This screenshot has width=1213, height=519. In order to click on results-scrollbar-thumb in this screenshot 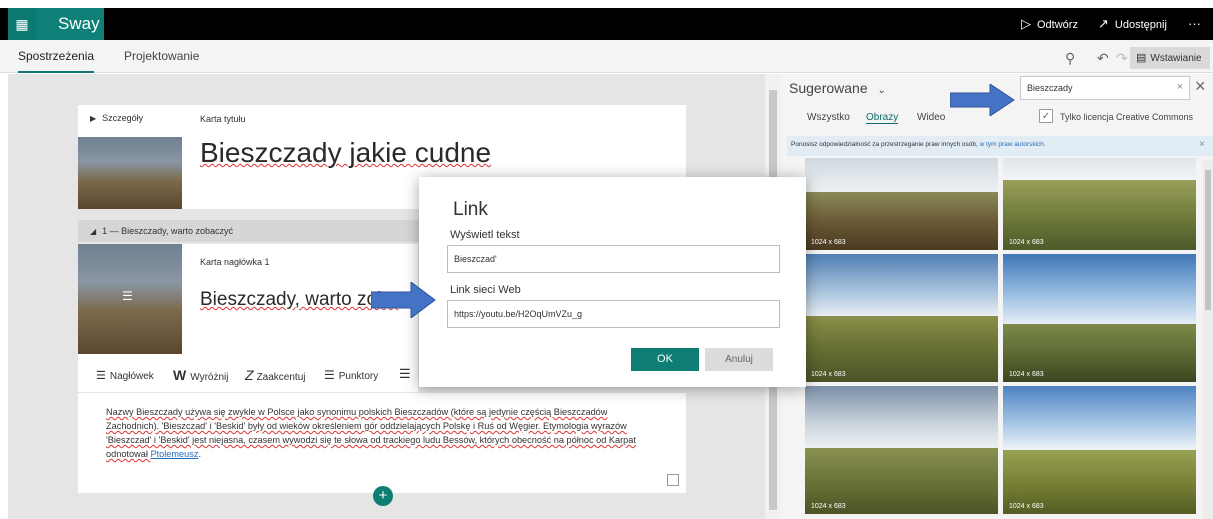, I will do `click(1208, 240)`.